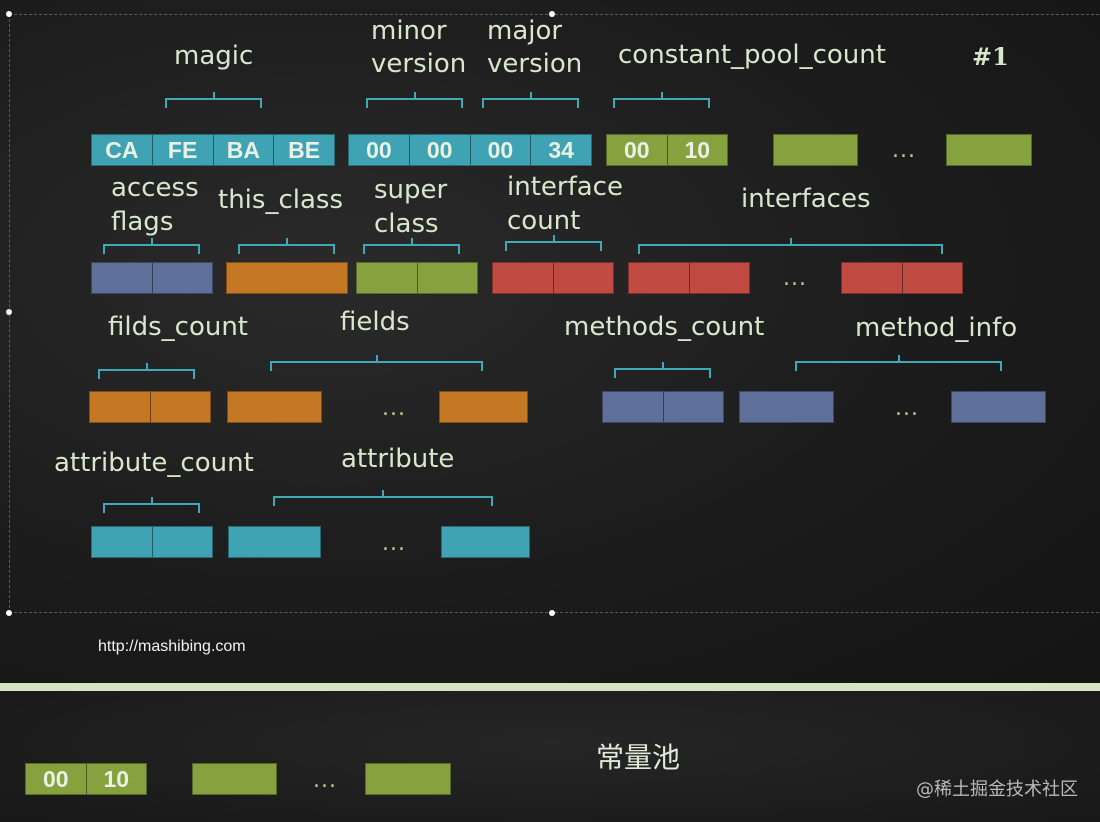 The width and height of the screenshot is (1100, 822). What do you see at coordinates (997, 789) in the screenshot?
I see `watermark: @稀土掘金技术社区` at bounding box center [997, 789].